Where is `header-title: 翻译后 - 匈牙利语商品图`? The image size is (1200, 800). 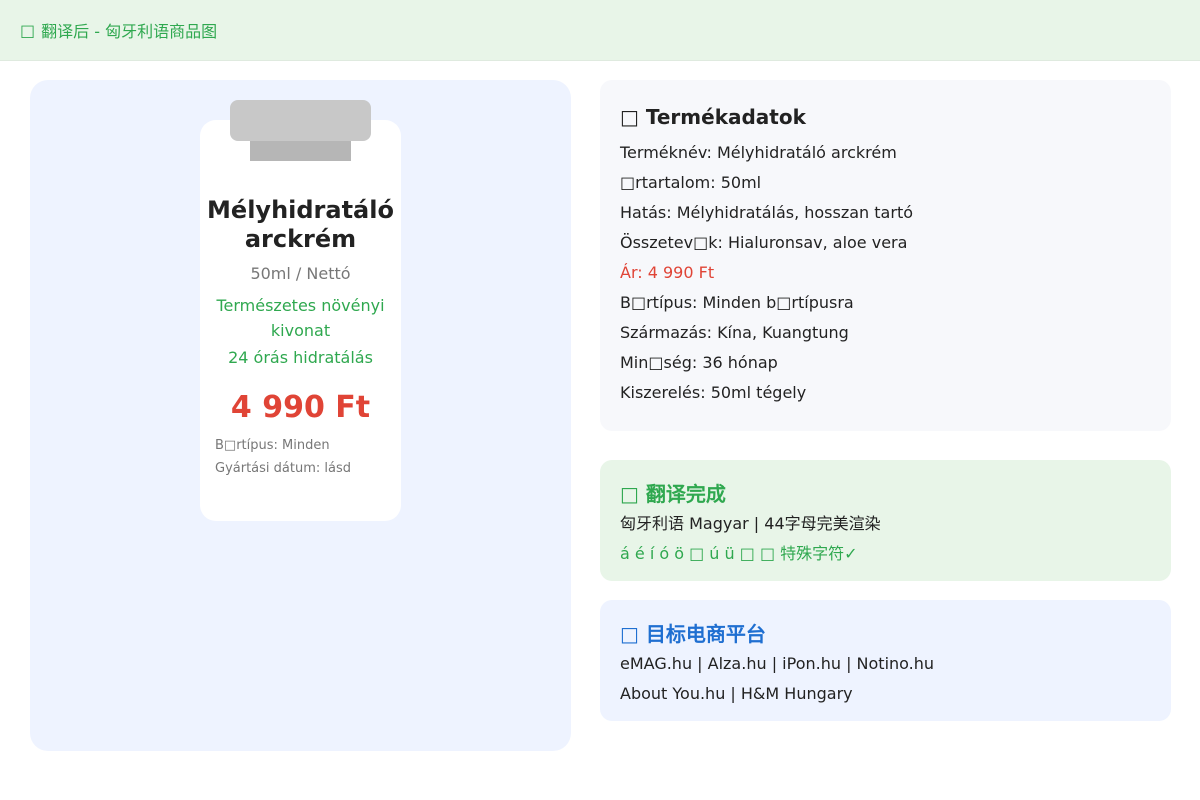 header-title: 翻译后 - 匈牙利语商品图 is located at coordinates (129, 31).